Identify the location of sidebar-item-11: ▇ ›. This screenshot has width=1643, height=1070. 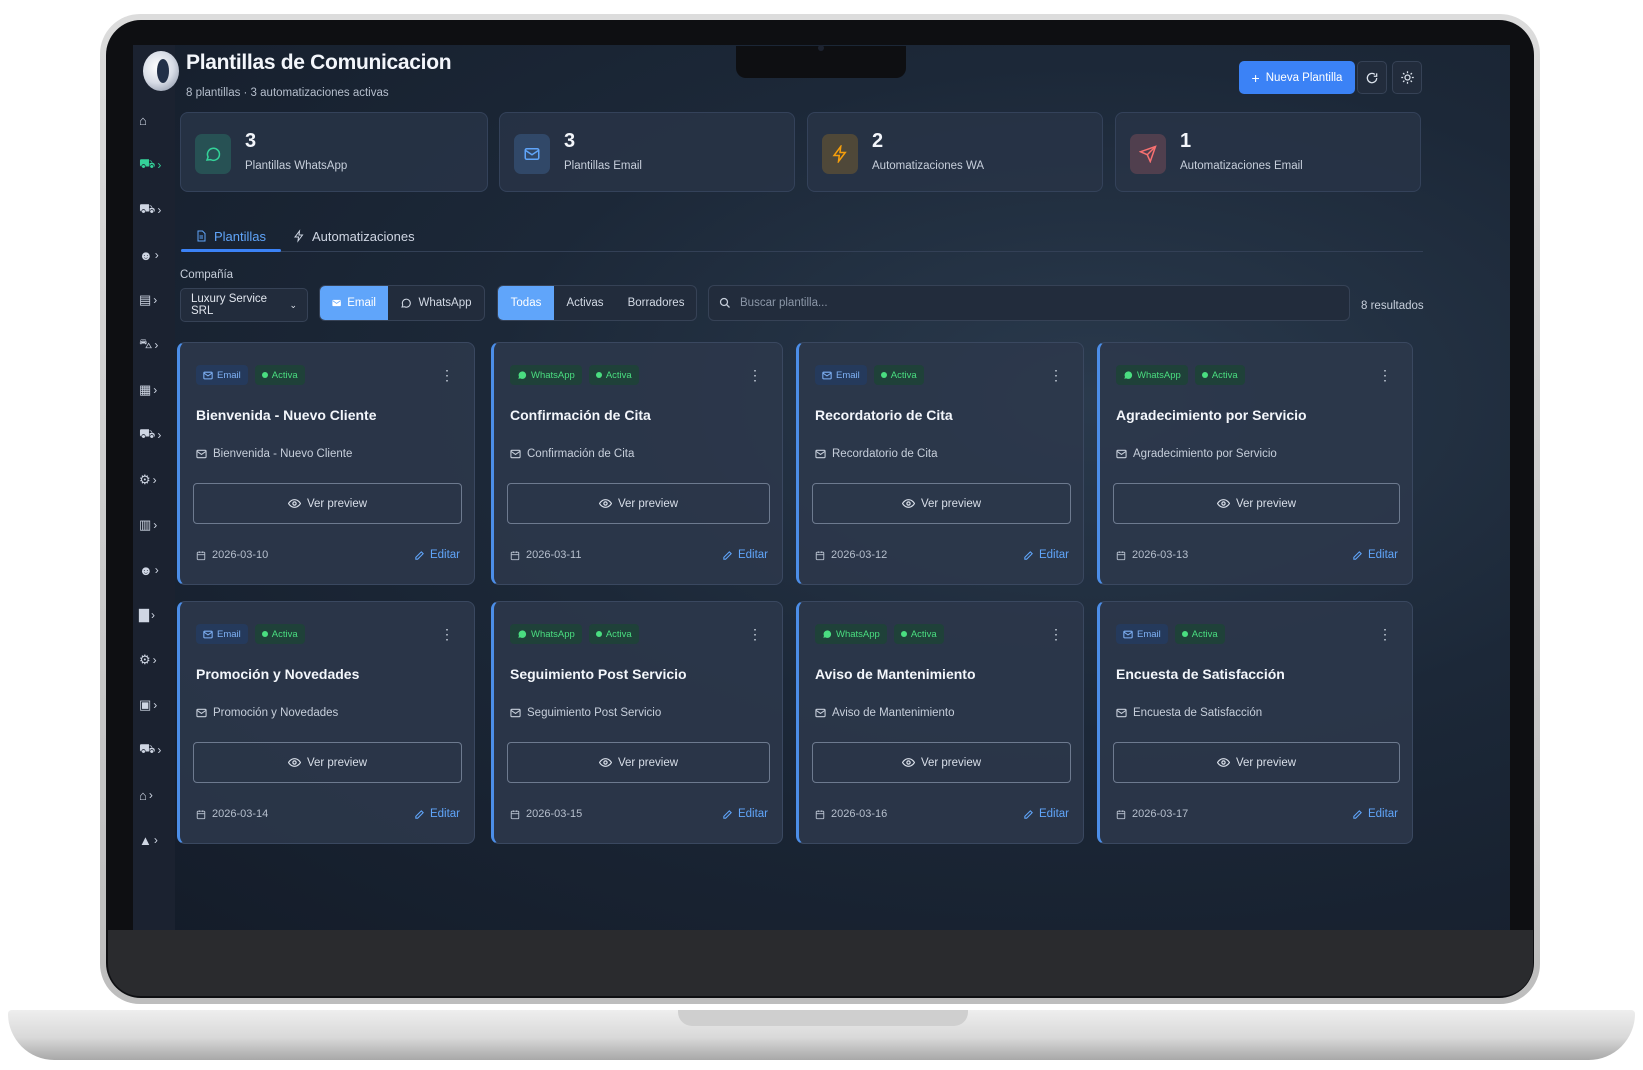
(156, 615).